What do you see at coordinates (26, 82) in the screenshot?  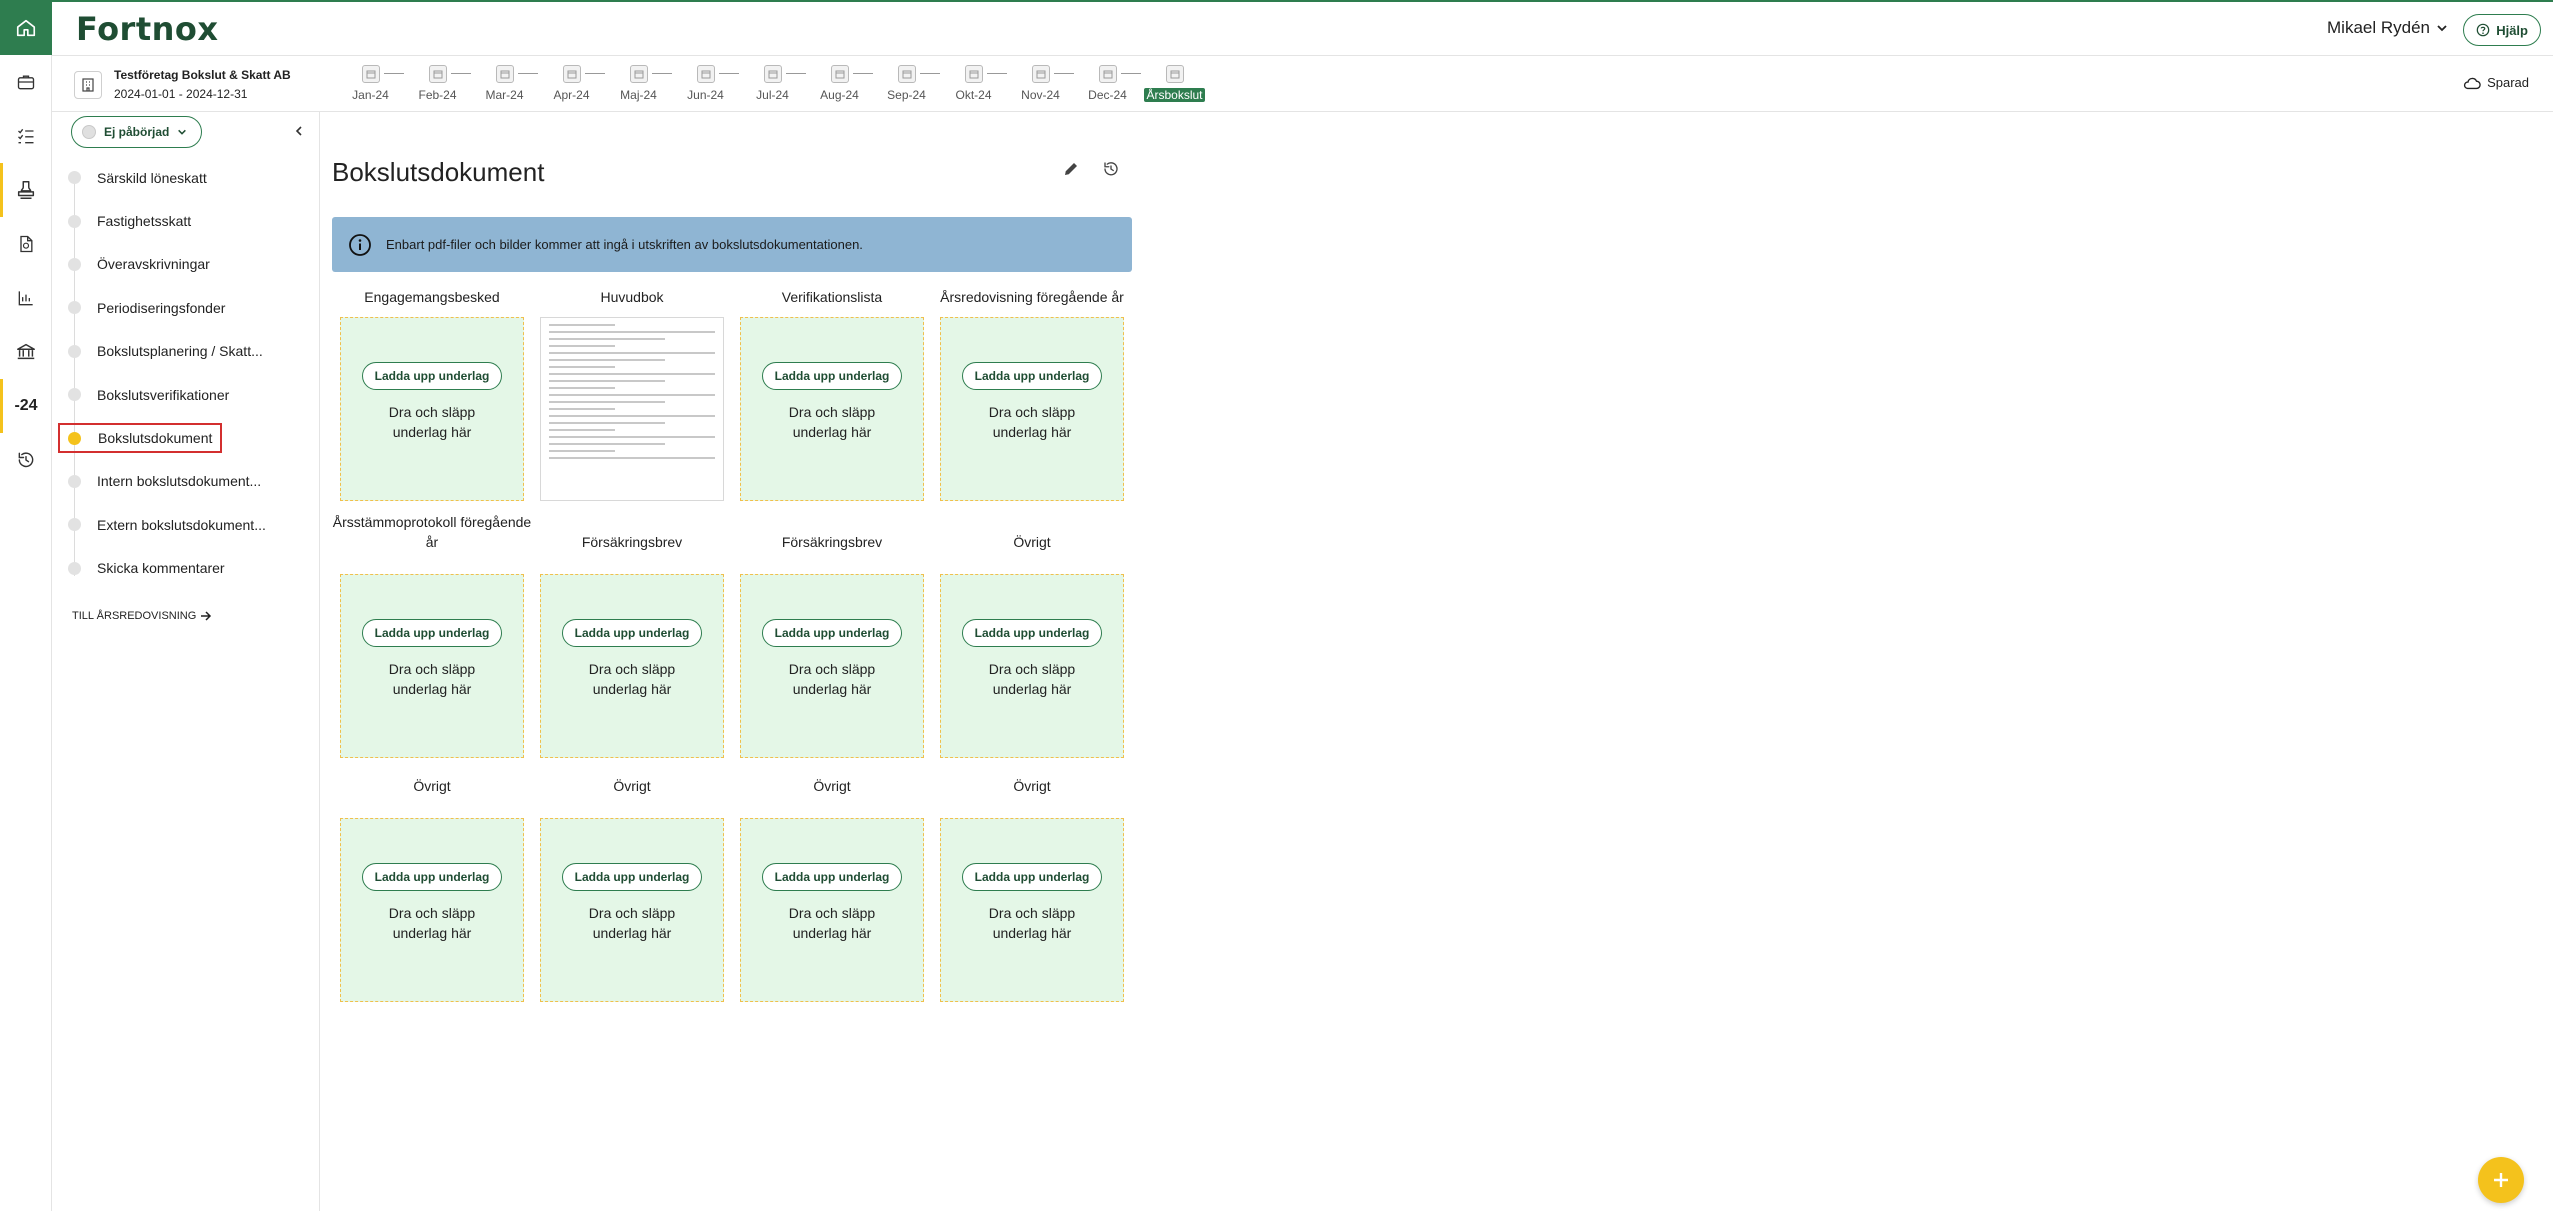 I see `rail-briefcase-button` at bounding box center [26, 82].